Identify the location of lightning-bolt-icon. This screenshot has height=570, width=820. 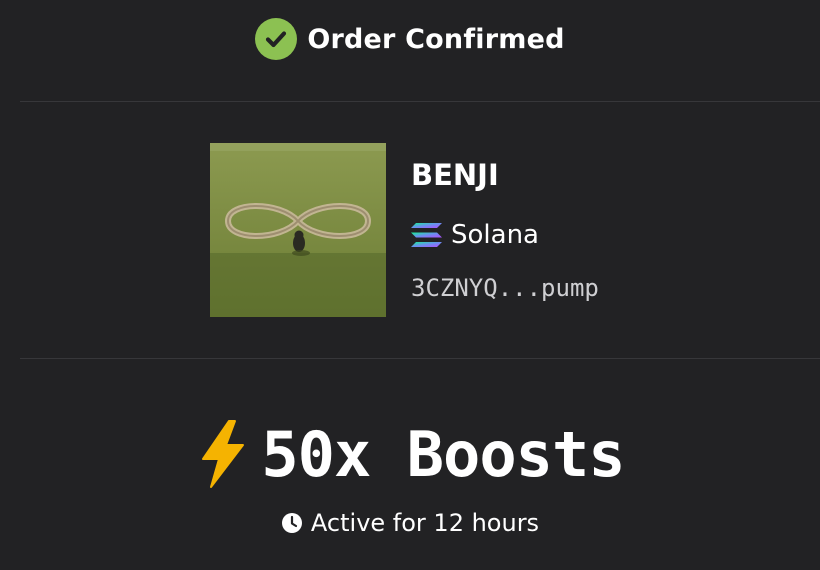
(223, 454).